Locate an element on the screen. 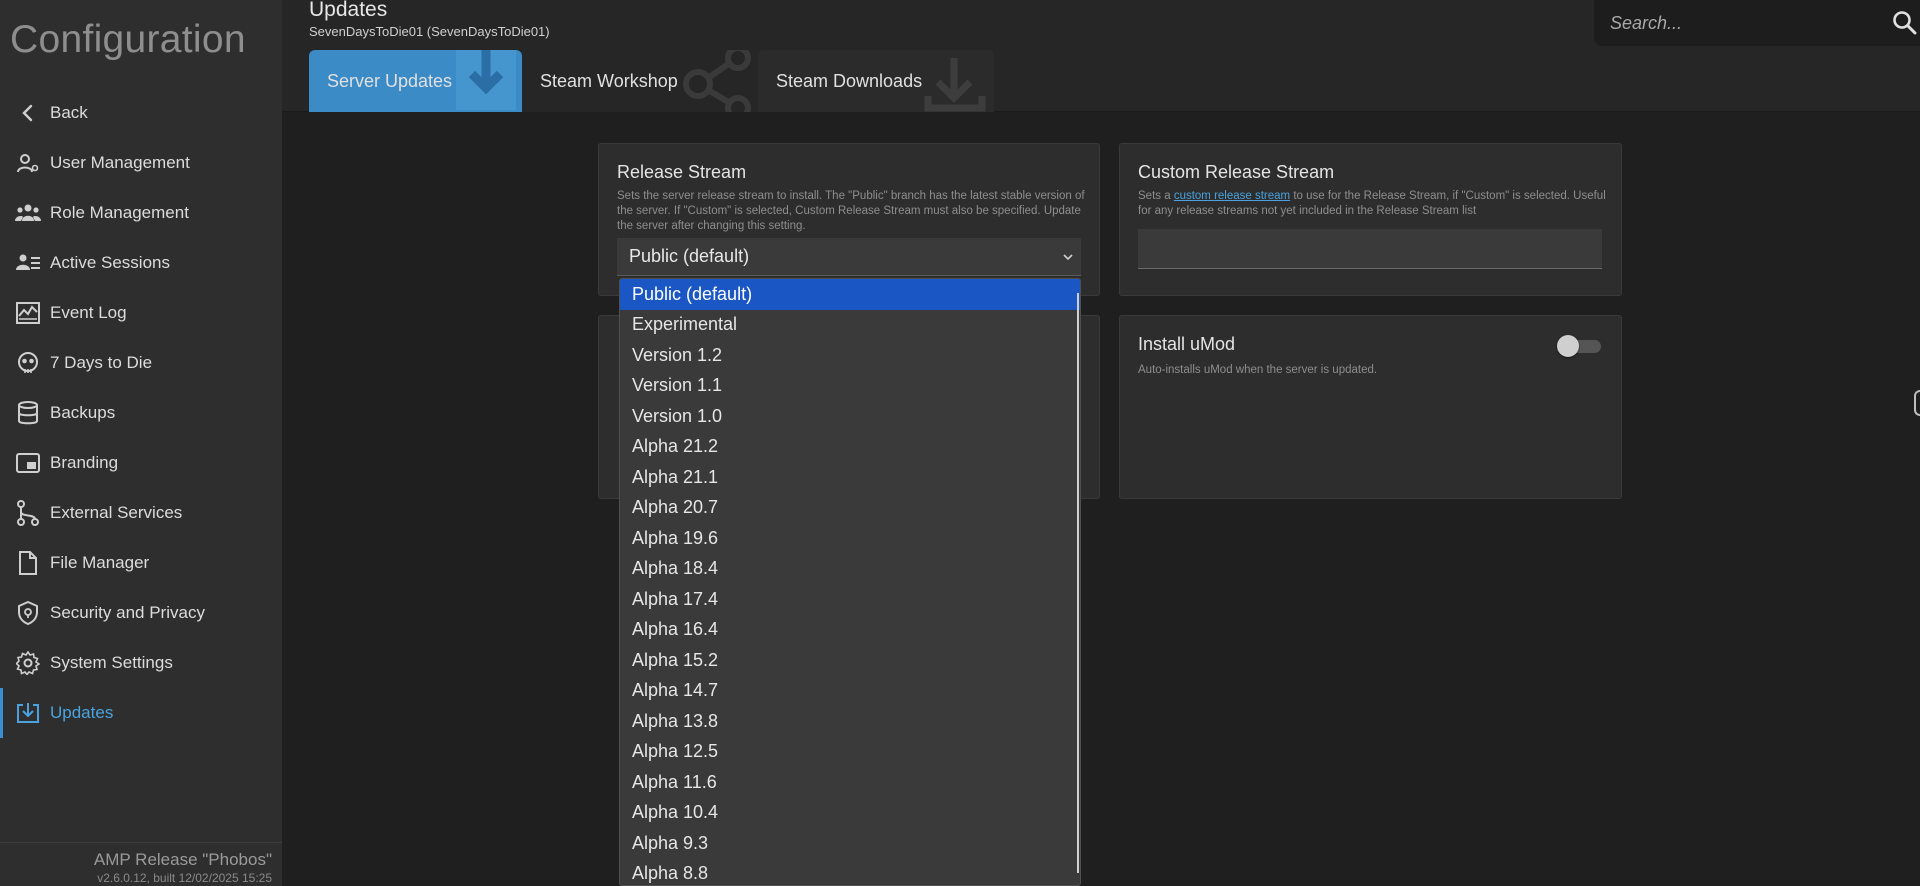 This screenshot has width=1920, height=886. sidebar-item-active-sessions: Active Sessions is located at coordinates (141, 263).